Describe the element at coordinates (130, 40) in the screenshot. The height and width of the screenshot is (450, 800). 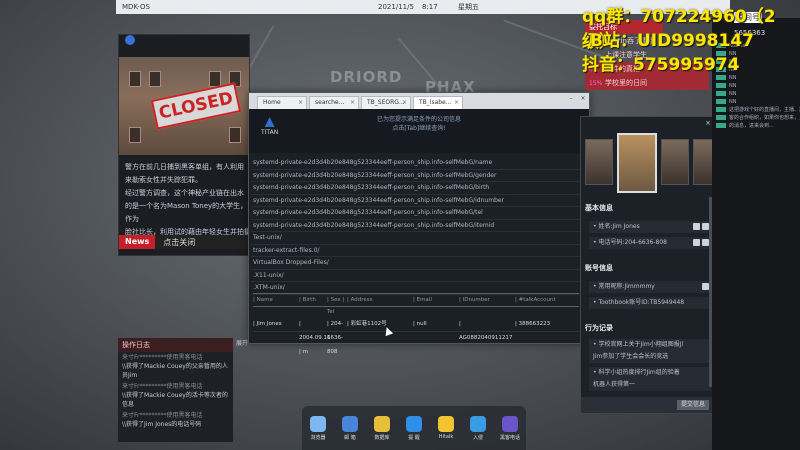
I see `globe-icon` at that location.